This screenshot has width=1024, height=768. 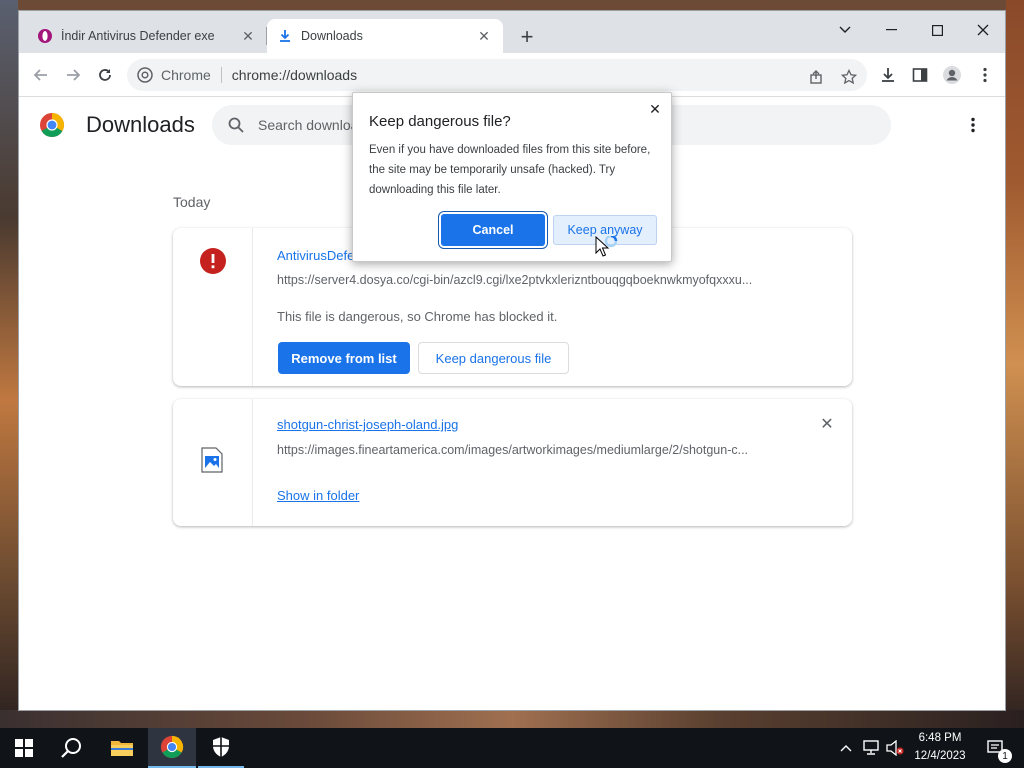 I want to click on busy-cursor-icon, so click(x=606, y=246).